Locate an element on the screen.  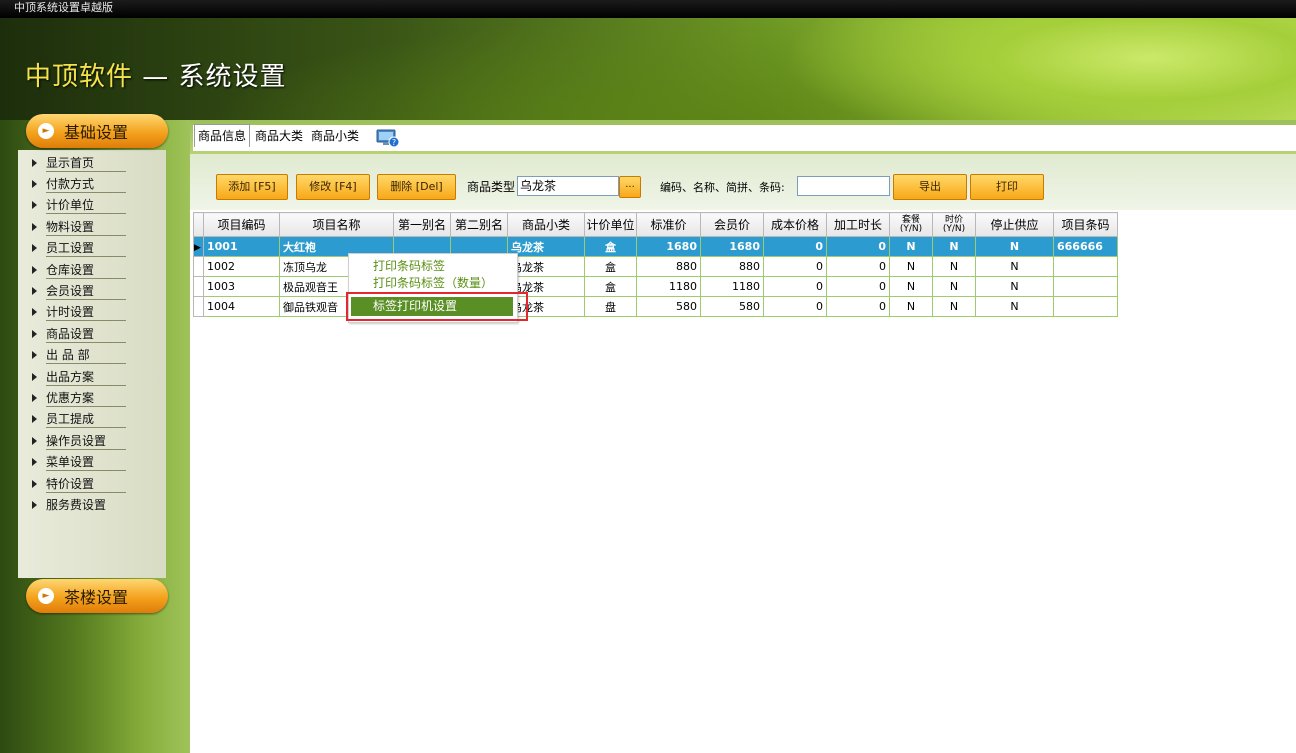
print-button: 打印 is located at coordinates (1007, 187).